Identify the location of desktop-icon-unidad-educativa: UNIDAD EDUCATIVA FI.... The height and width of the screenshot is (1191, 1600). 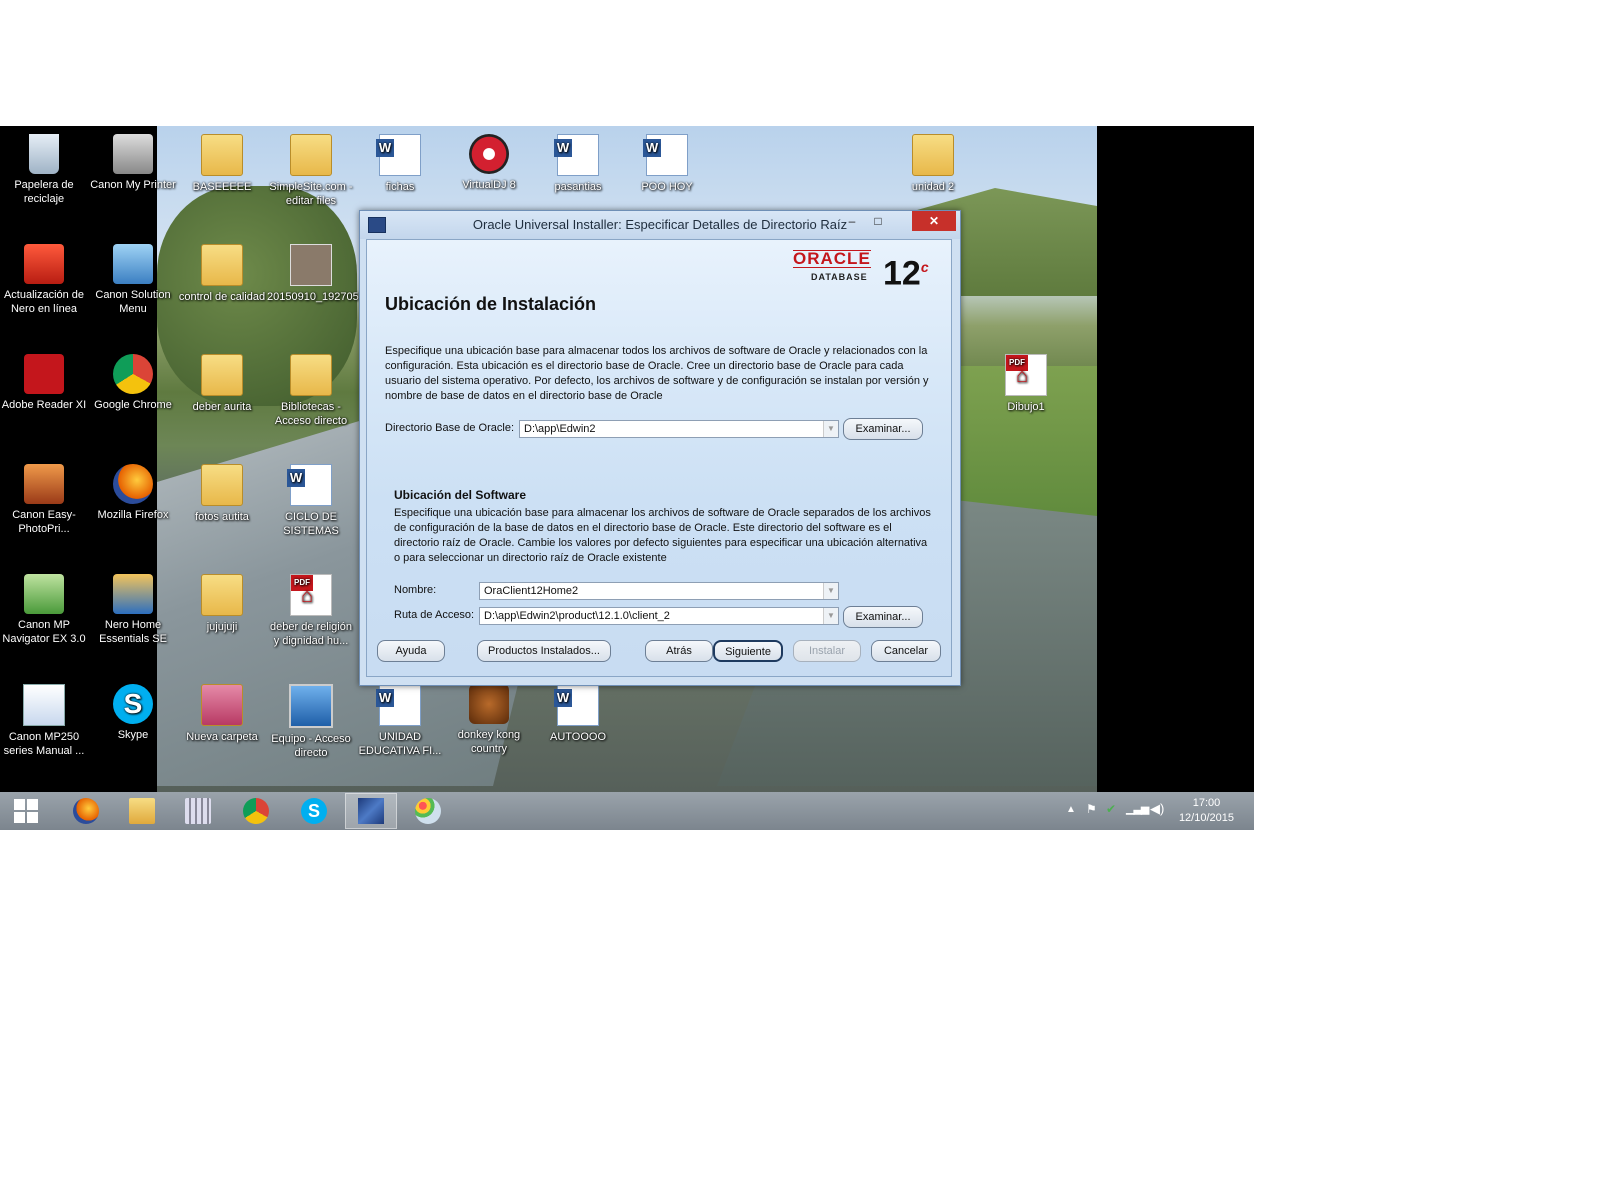
(400, 719).